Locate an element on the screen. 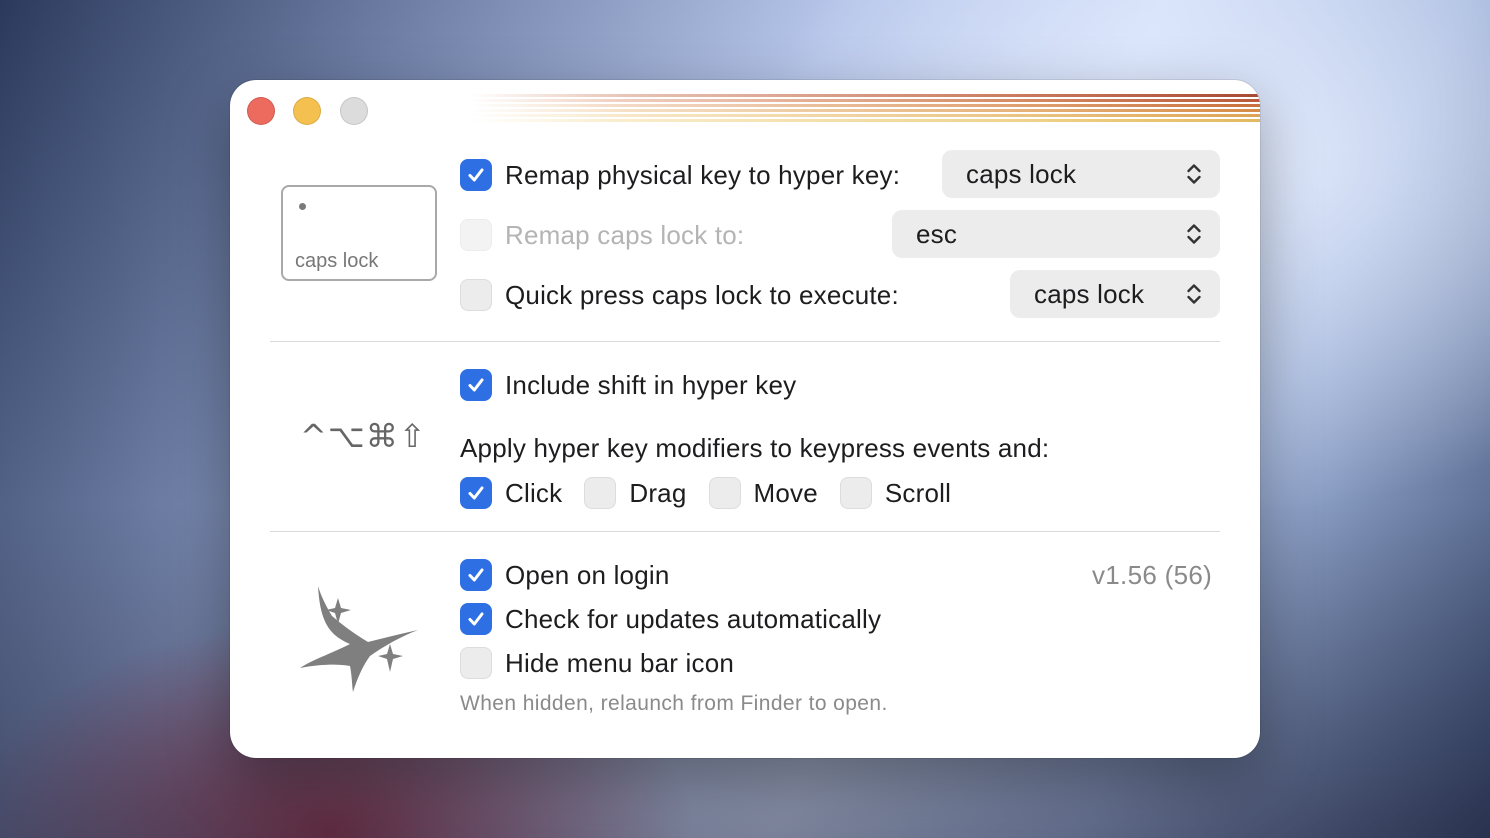 The height and width of the screenshot is (838, 1490). quick-press-checkbox is located at coordinates (476, 295).